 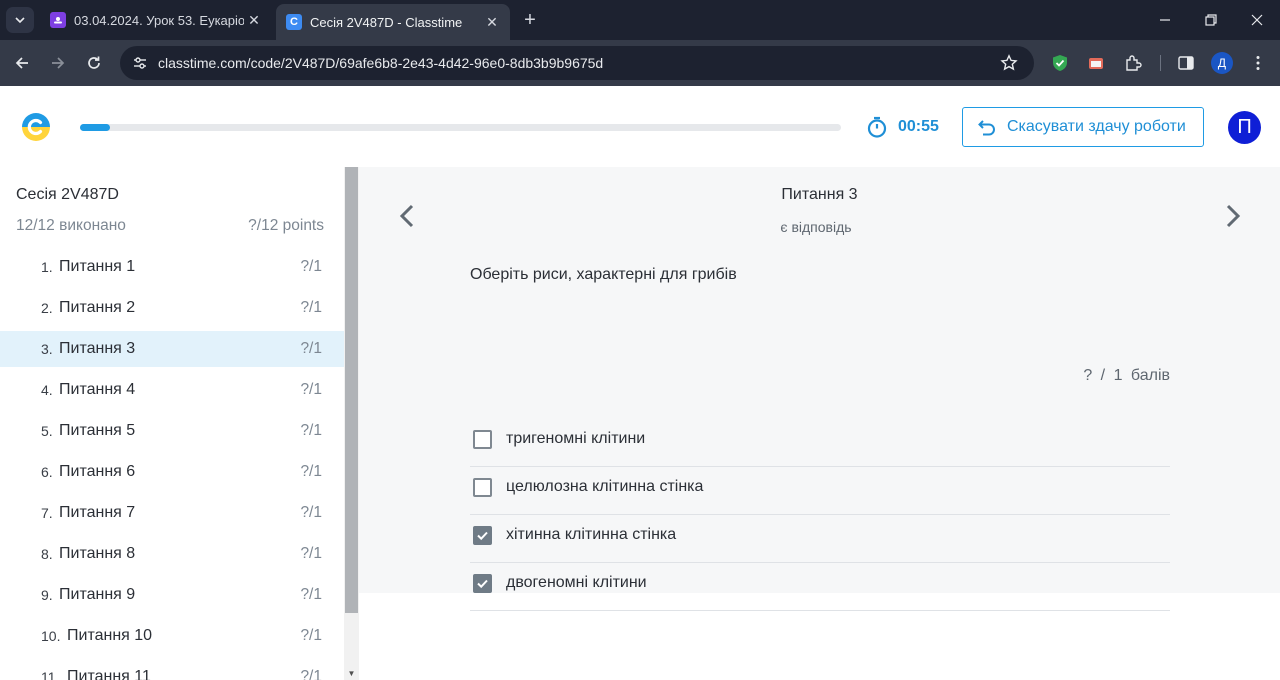 What do you see at coordinates (1096, 63) in the screenshot?
I see `extension-icon` at bounding box center [1096, 63].